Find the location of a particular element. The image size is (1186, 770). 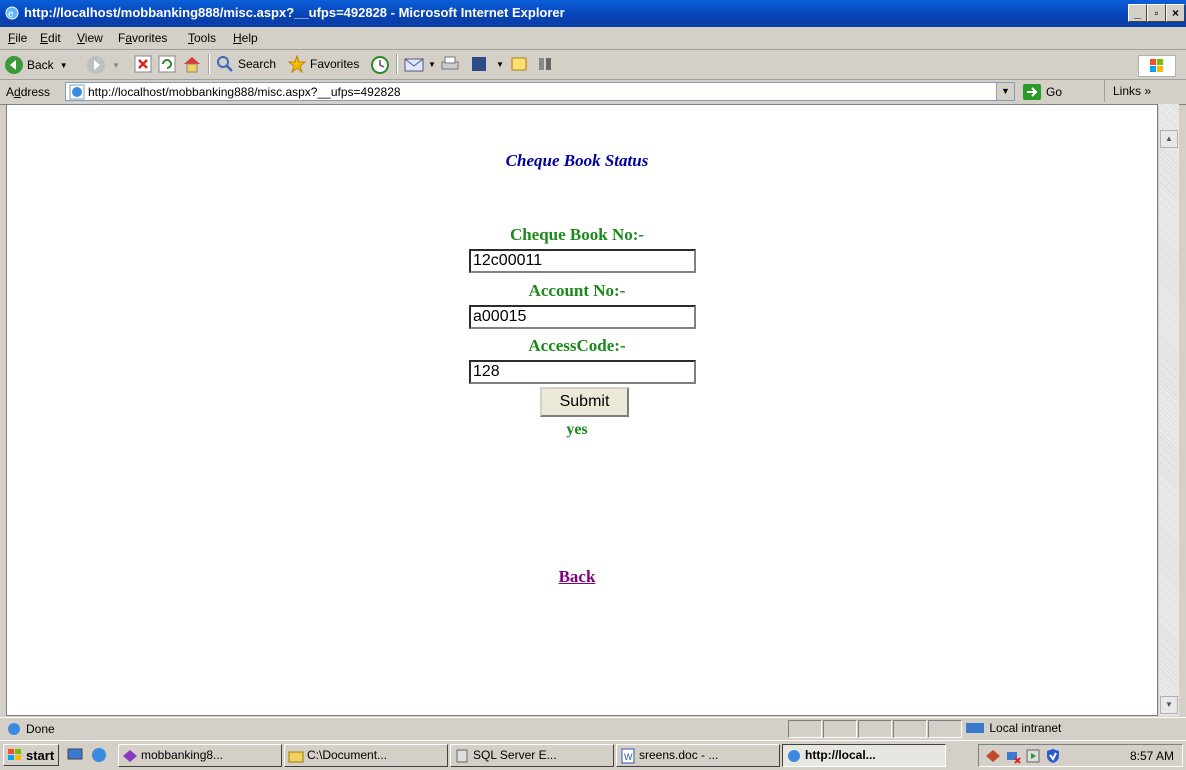

address-label: Address is located at coordinates (28, 92).